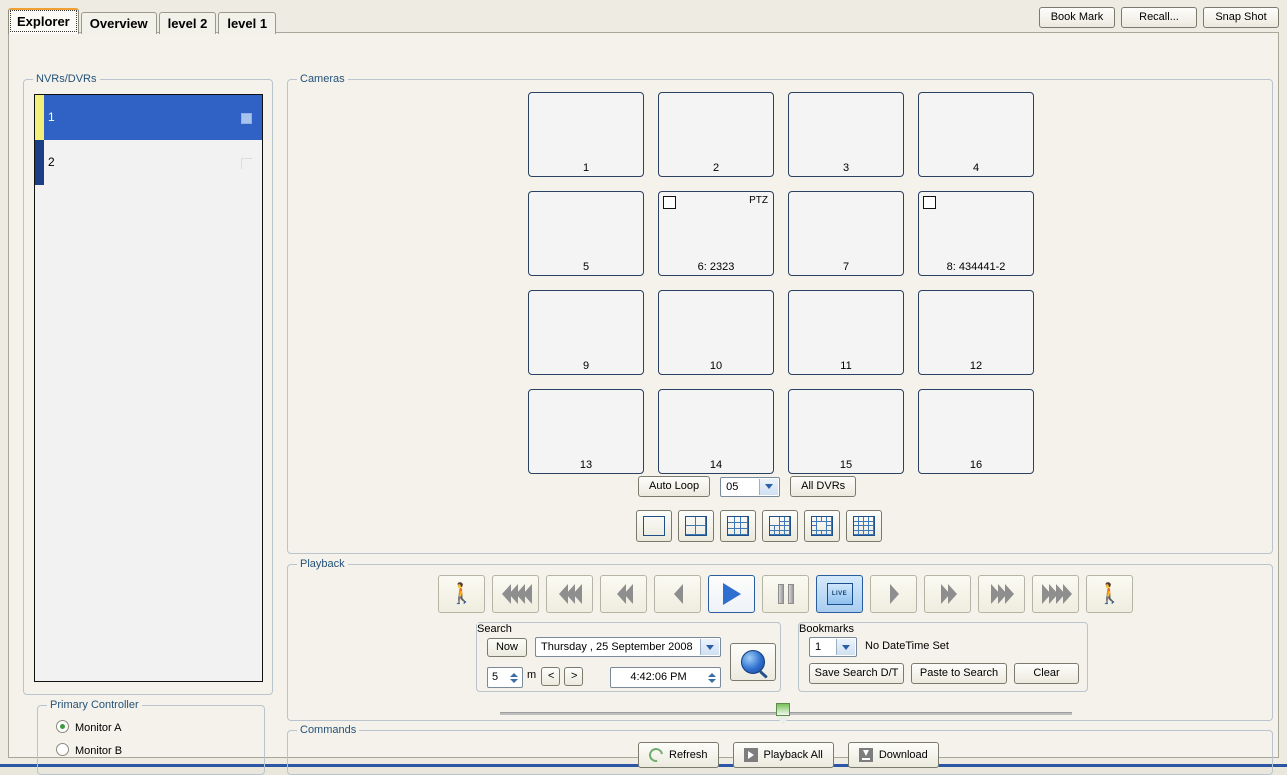 Image resolution: width=1287 pixels, height=775 pixels. I want to click on radio-label: Monitor A, so click(98, 728).